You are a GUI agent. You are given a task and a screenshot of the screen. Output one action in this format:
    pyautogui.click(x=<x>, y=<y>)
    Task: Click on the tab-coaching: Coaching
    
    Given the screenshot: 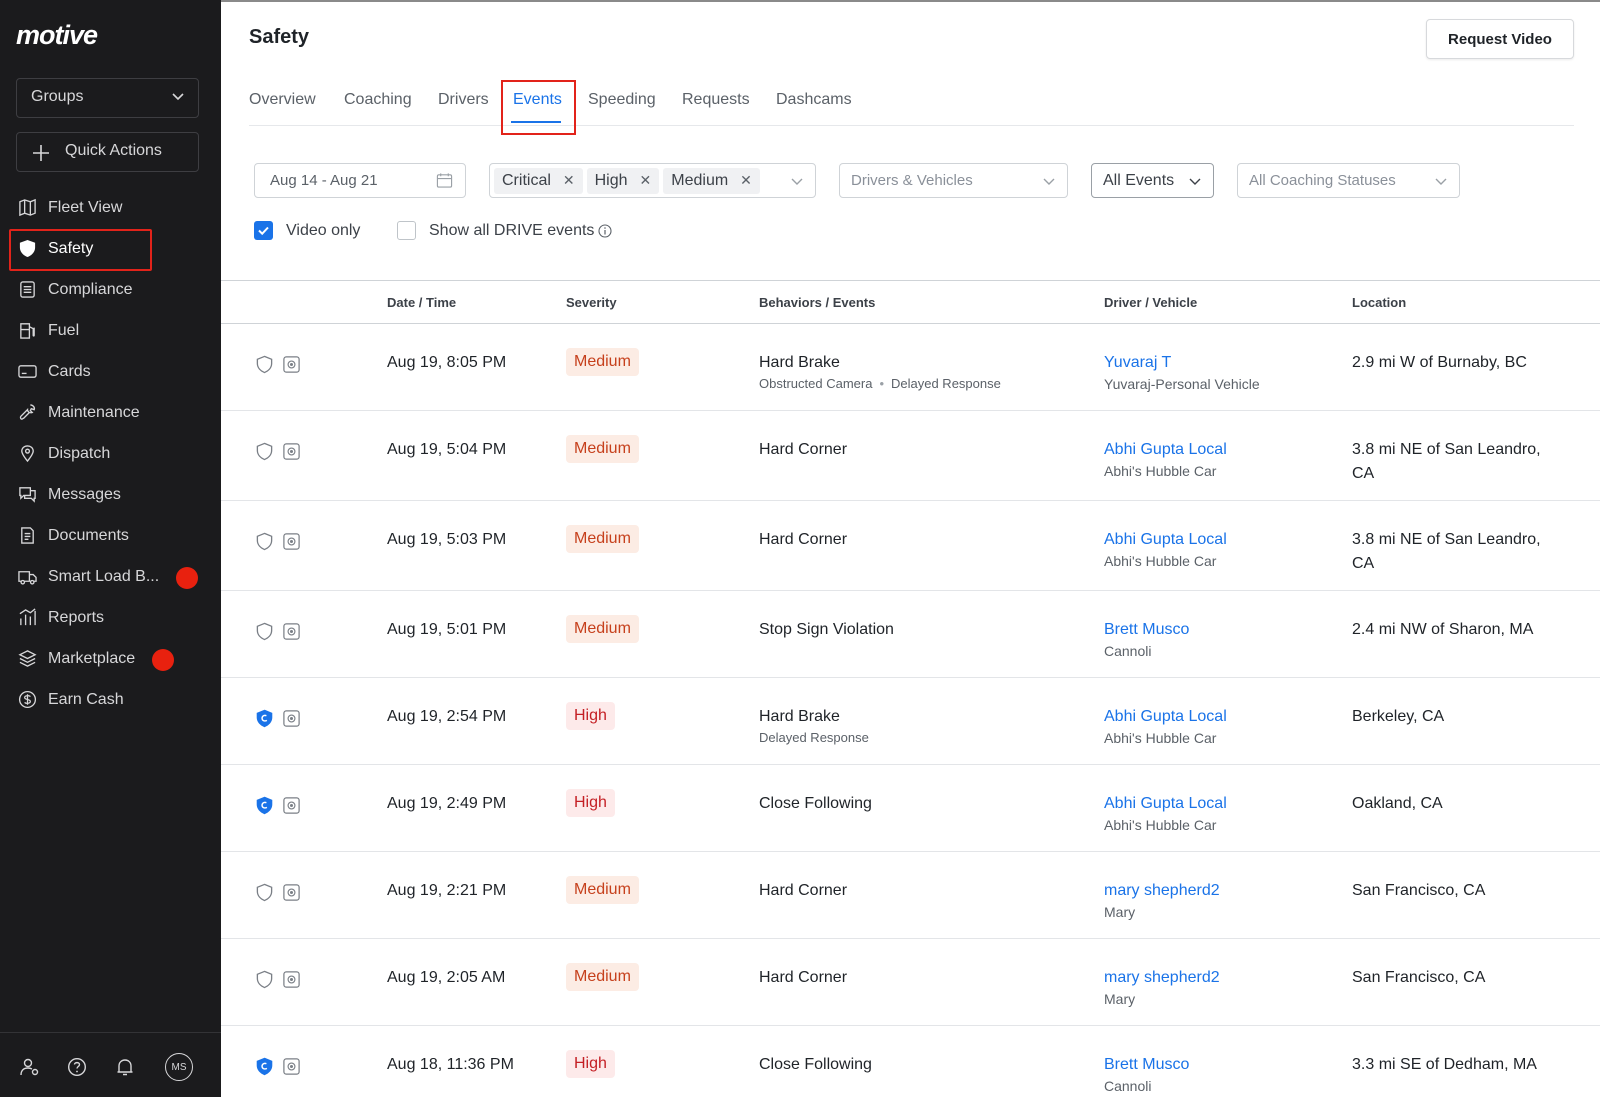 What is the action you would take?
    pyautogui.click(x=378, y=100)
    